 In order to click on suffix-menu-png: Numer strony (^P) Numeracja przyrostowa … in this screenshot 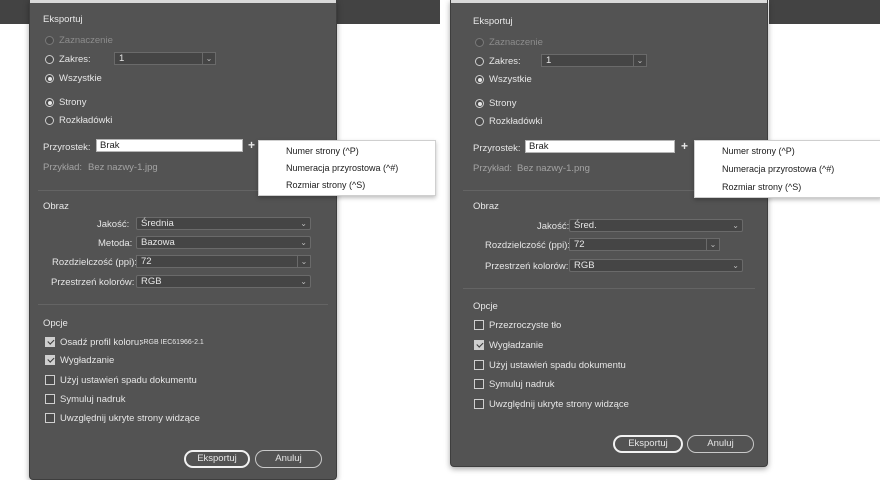, I will do `click(787, 169)`.